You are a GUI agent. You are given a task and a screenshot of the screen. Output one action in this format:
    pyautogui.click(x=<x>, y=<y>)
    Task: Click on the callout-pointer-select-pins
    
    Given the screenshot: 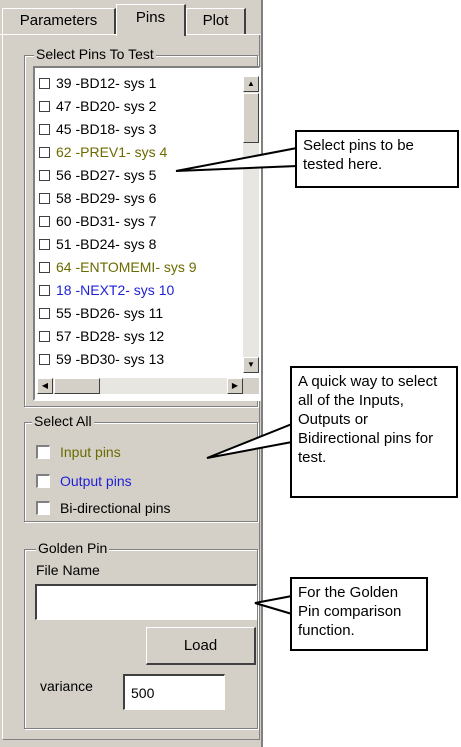 What is the action you would take?
    pyautogui.click(x=236, y=159)
    